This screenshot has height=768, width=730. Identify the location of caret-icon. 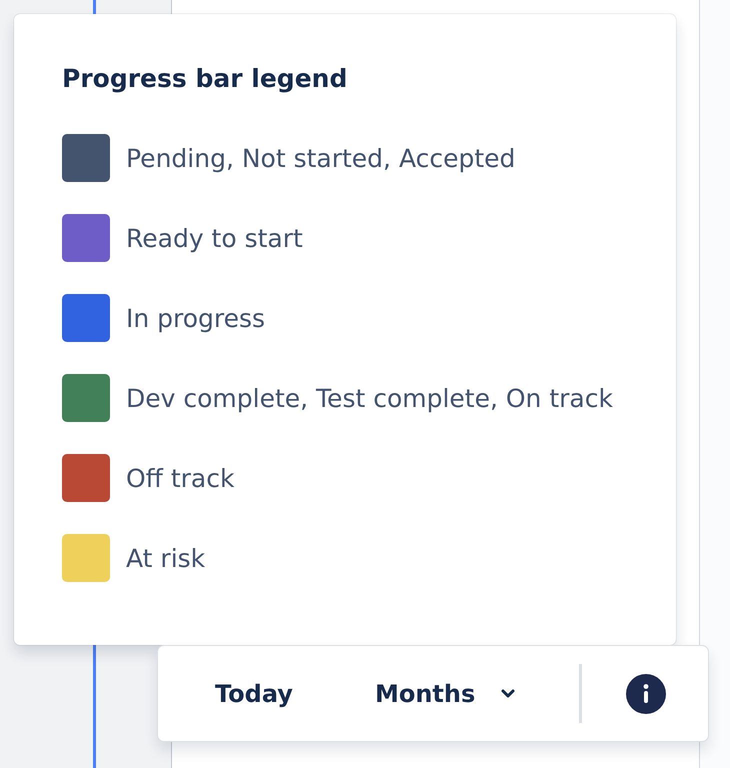
(508, 693).